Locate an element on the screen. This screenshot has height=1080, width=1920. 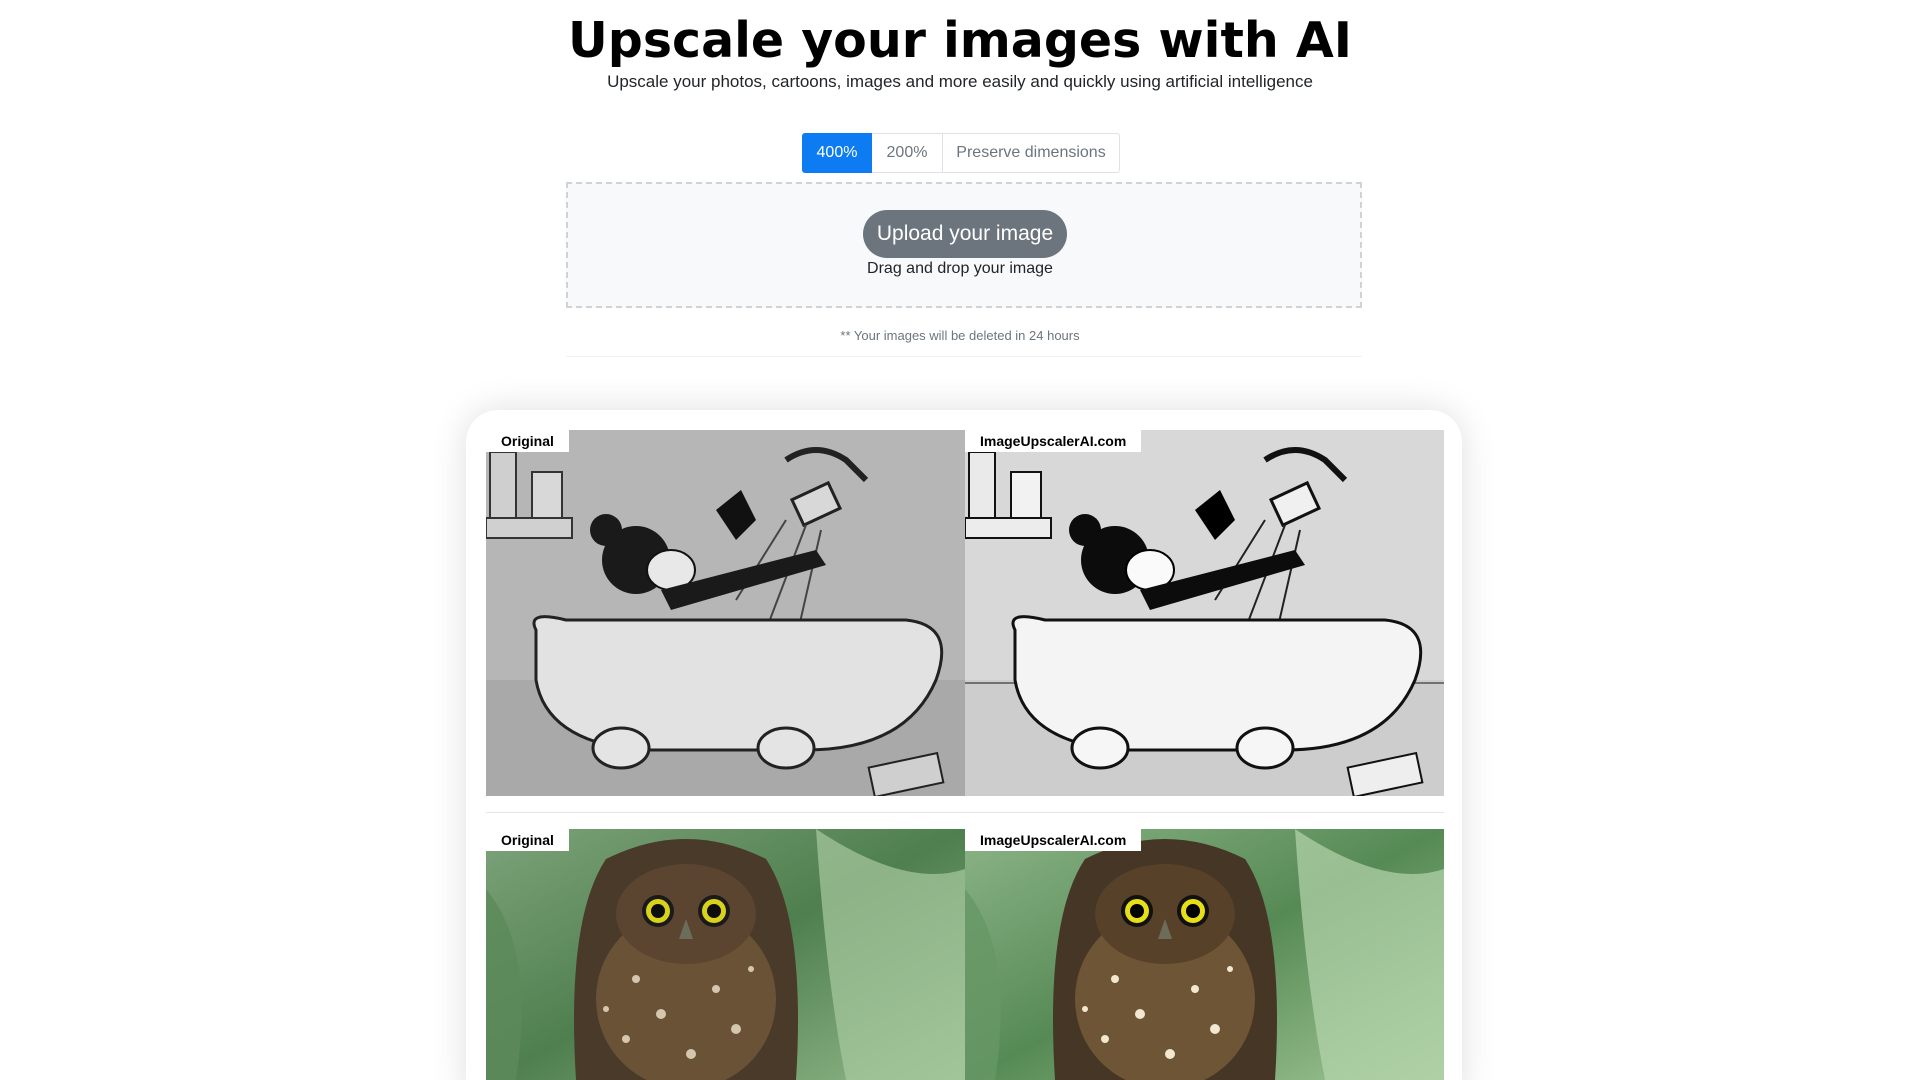
scale-option-group: 400% 200% Preserve dimensions is located at coordinates (961, 153).